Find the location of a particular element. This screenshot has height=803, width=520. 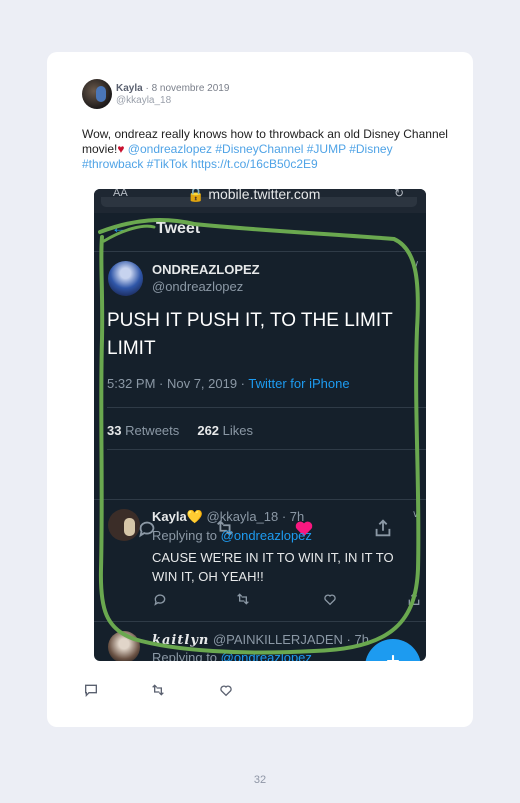

back-arrow-icon: ← is located at coordinates (119, 227).